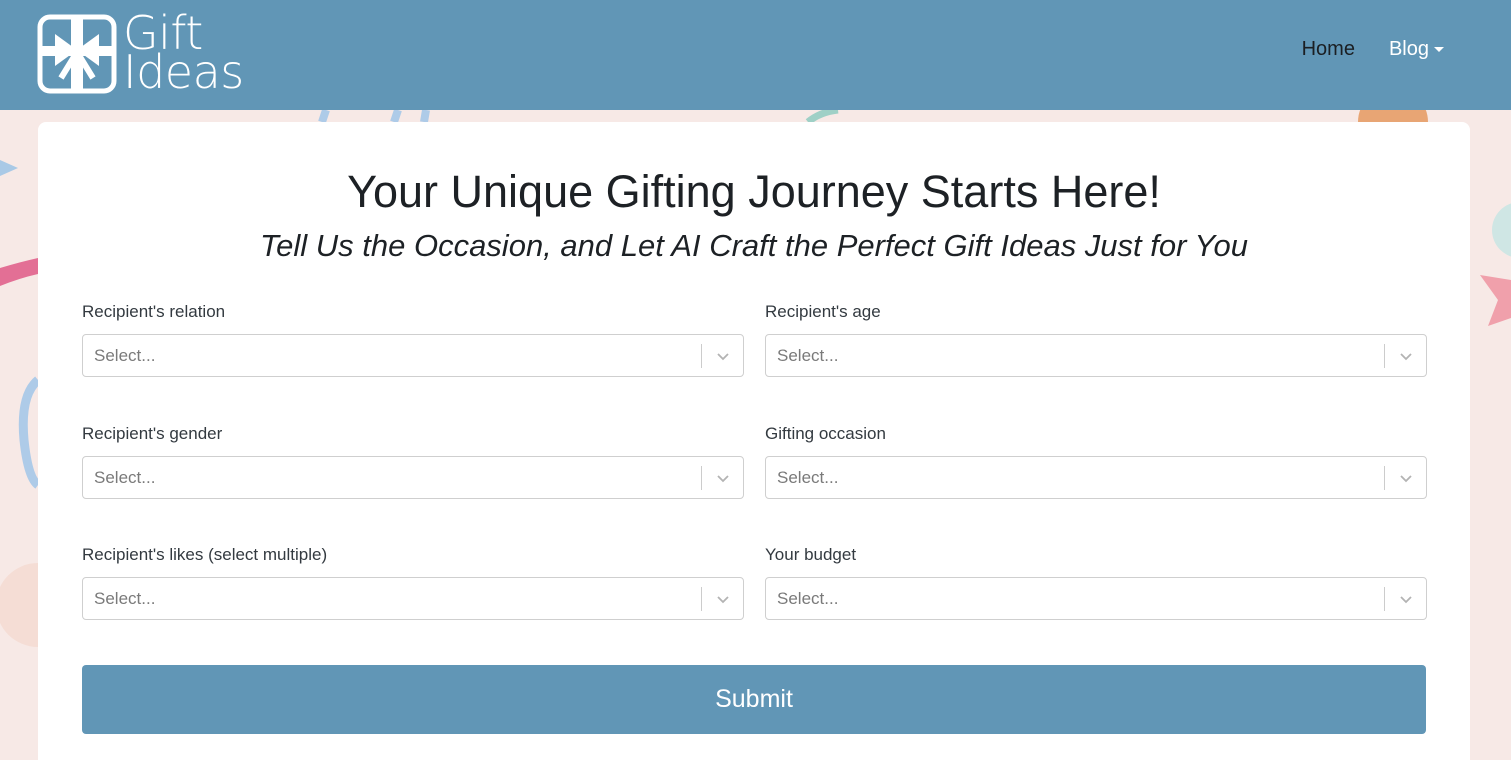  What do you see at coordinates (205, 554) in the screenshot?
I see `field-likes-label: Recipient's likes (select multiple)` at bounding box center [205, 554].